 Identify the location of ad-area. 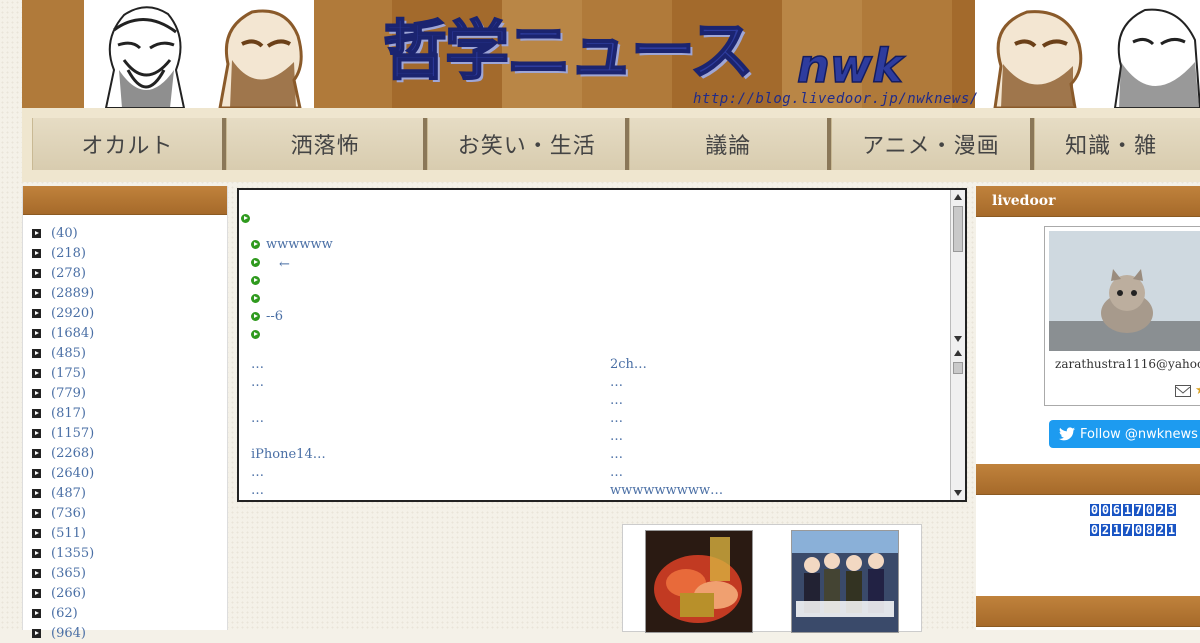
(772, 578).